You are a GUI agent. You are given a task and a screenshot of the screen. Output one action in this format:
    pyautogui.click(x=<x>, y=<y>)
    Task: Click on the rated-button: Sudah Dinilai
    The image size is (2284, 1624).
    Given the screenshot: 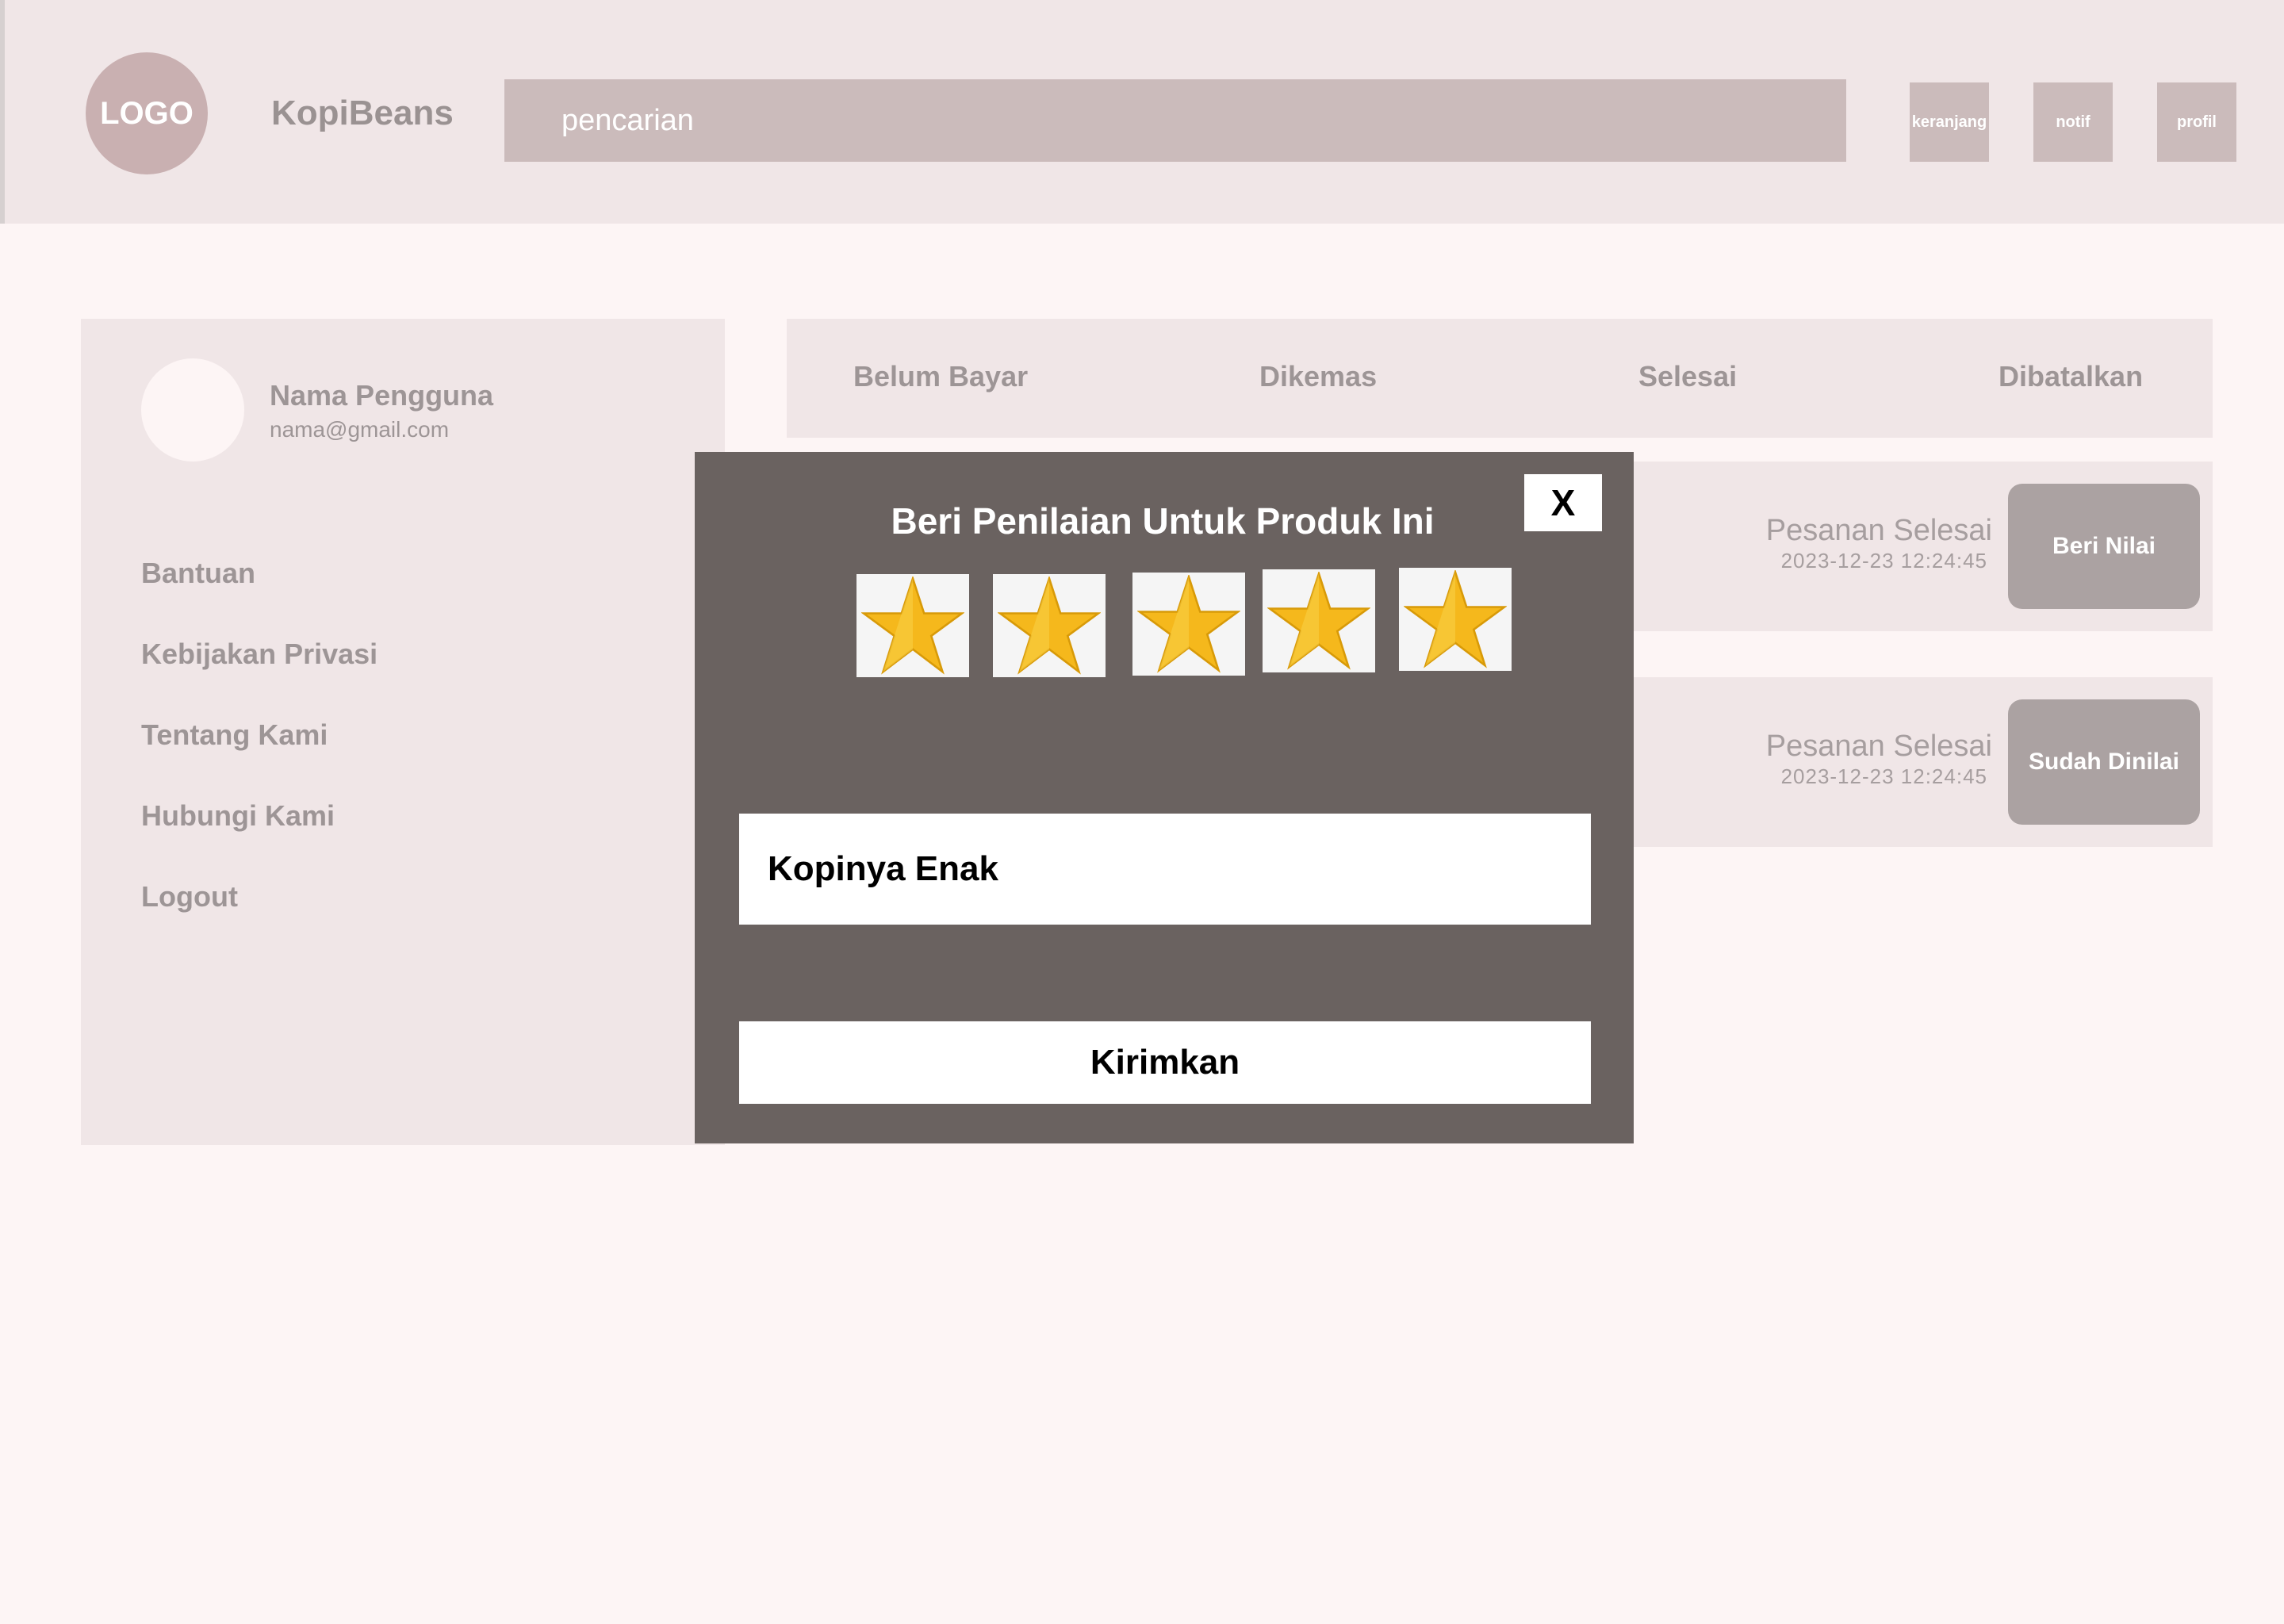 What is the action you would take?
    pyautogui.click(x=2104, y=762)
    